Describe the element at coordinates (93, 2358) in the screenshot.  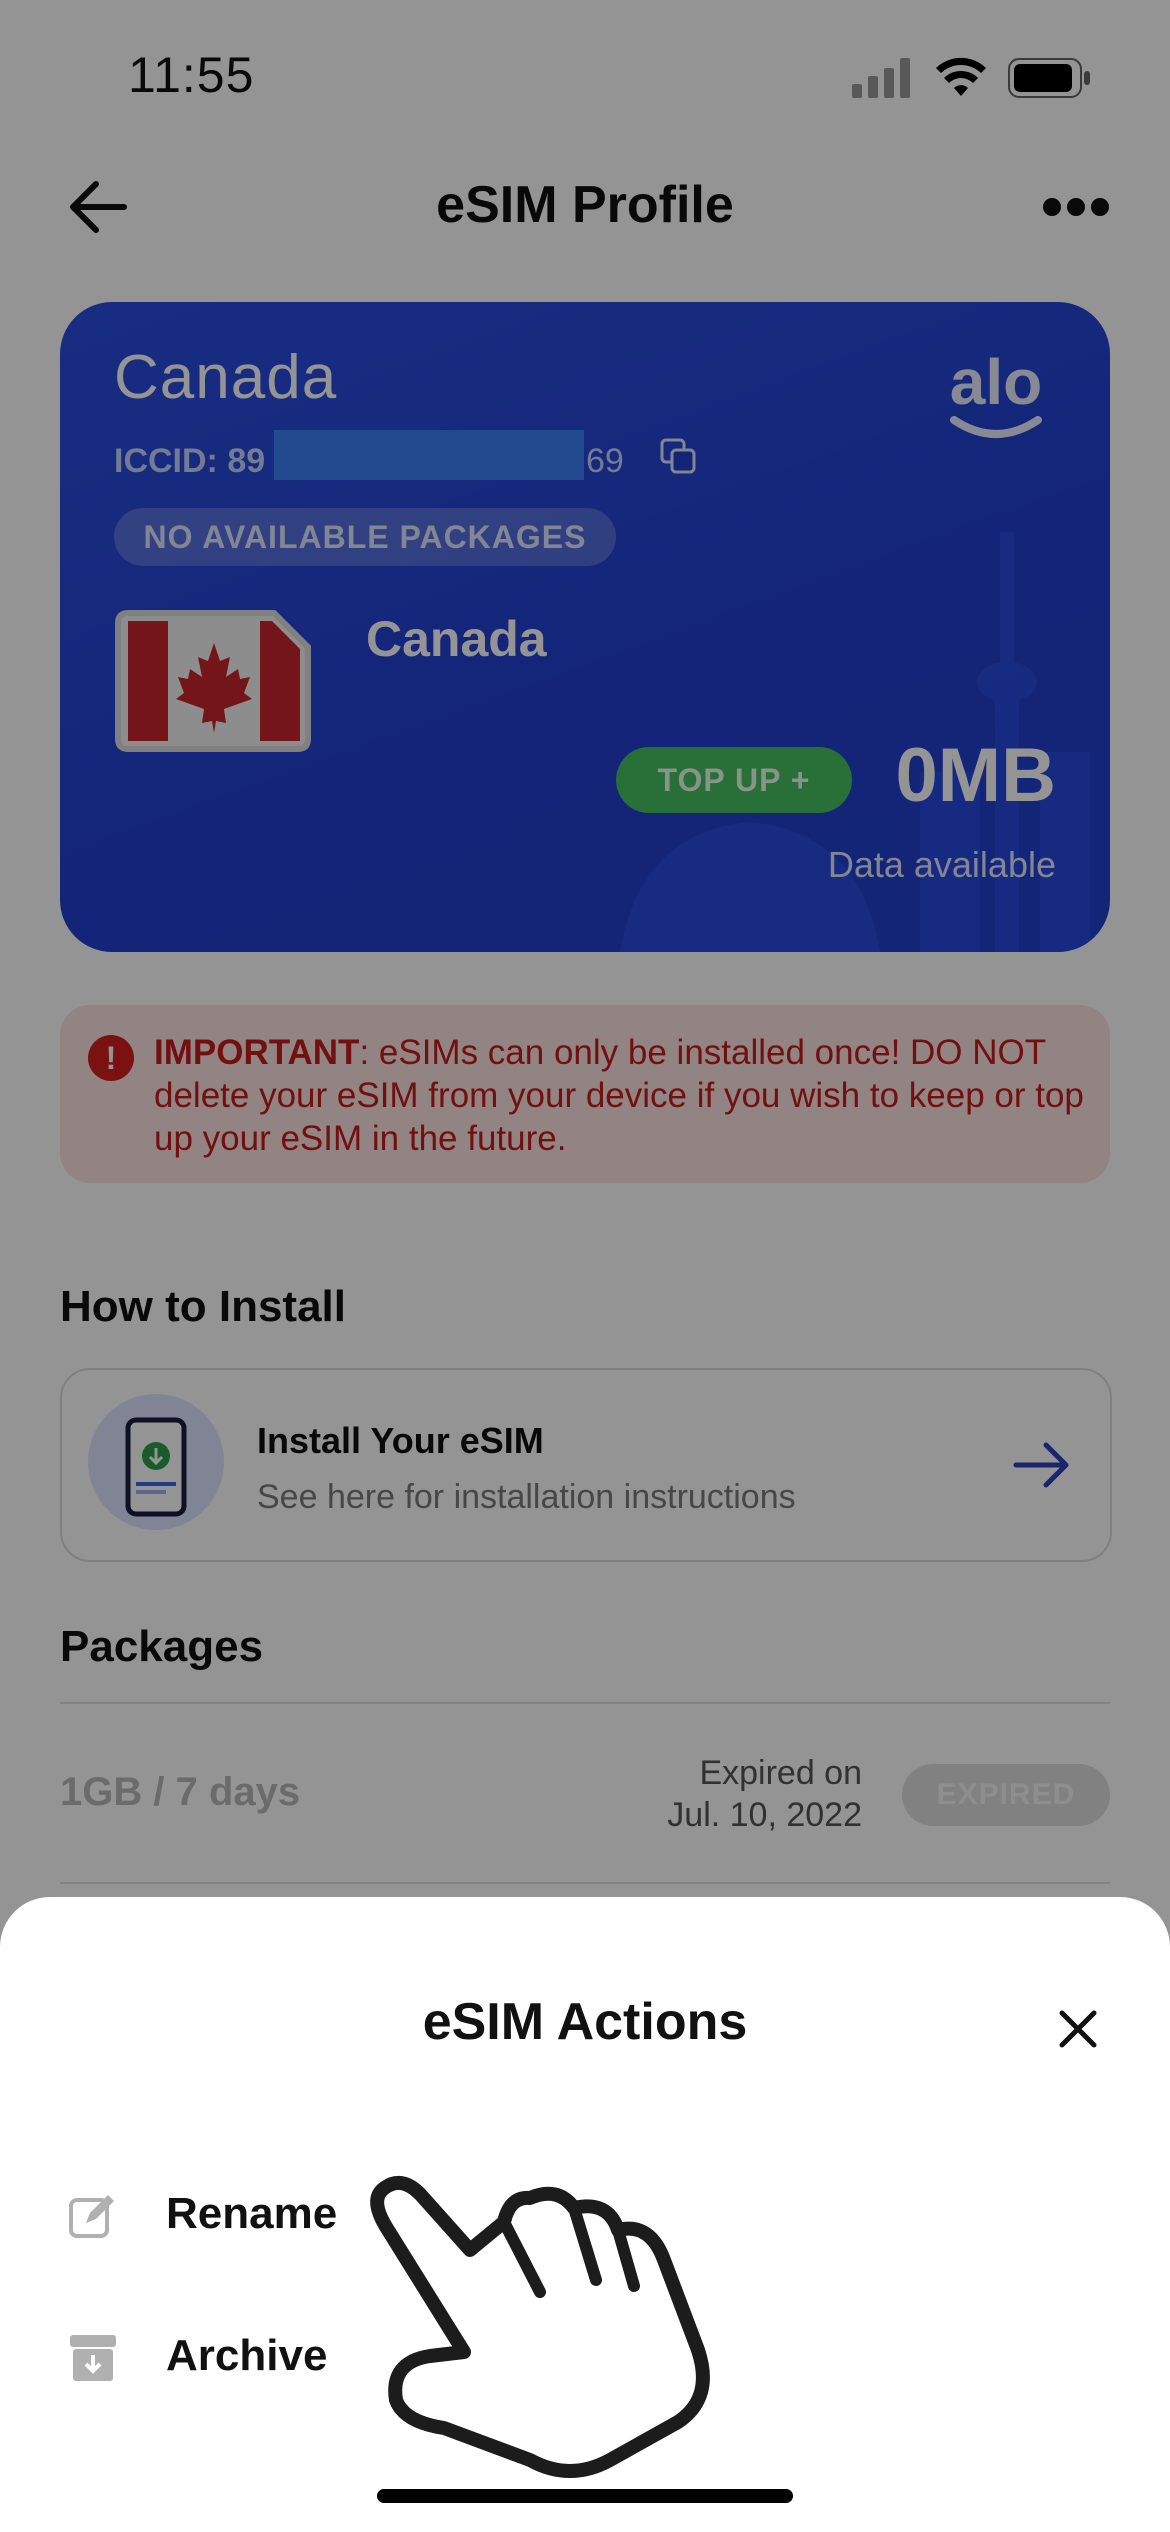
I see `archive-icon` at that location.